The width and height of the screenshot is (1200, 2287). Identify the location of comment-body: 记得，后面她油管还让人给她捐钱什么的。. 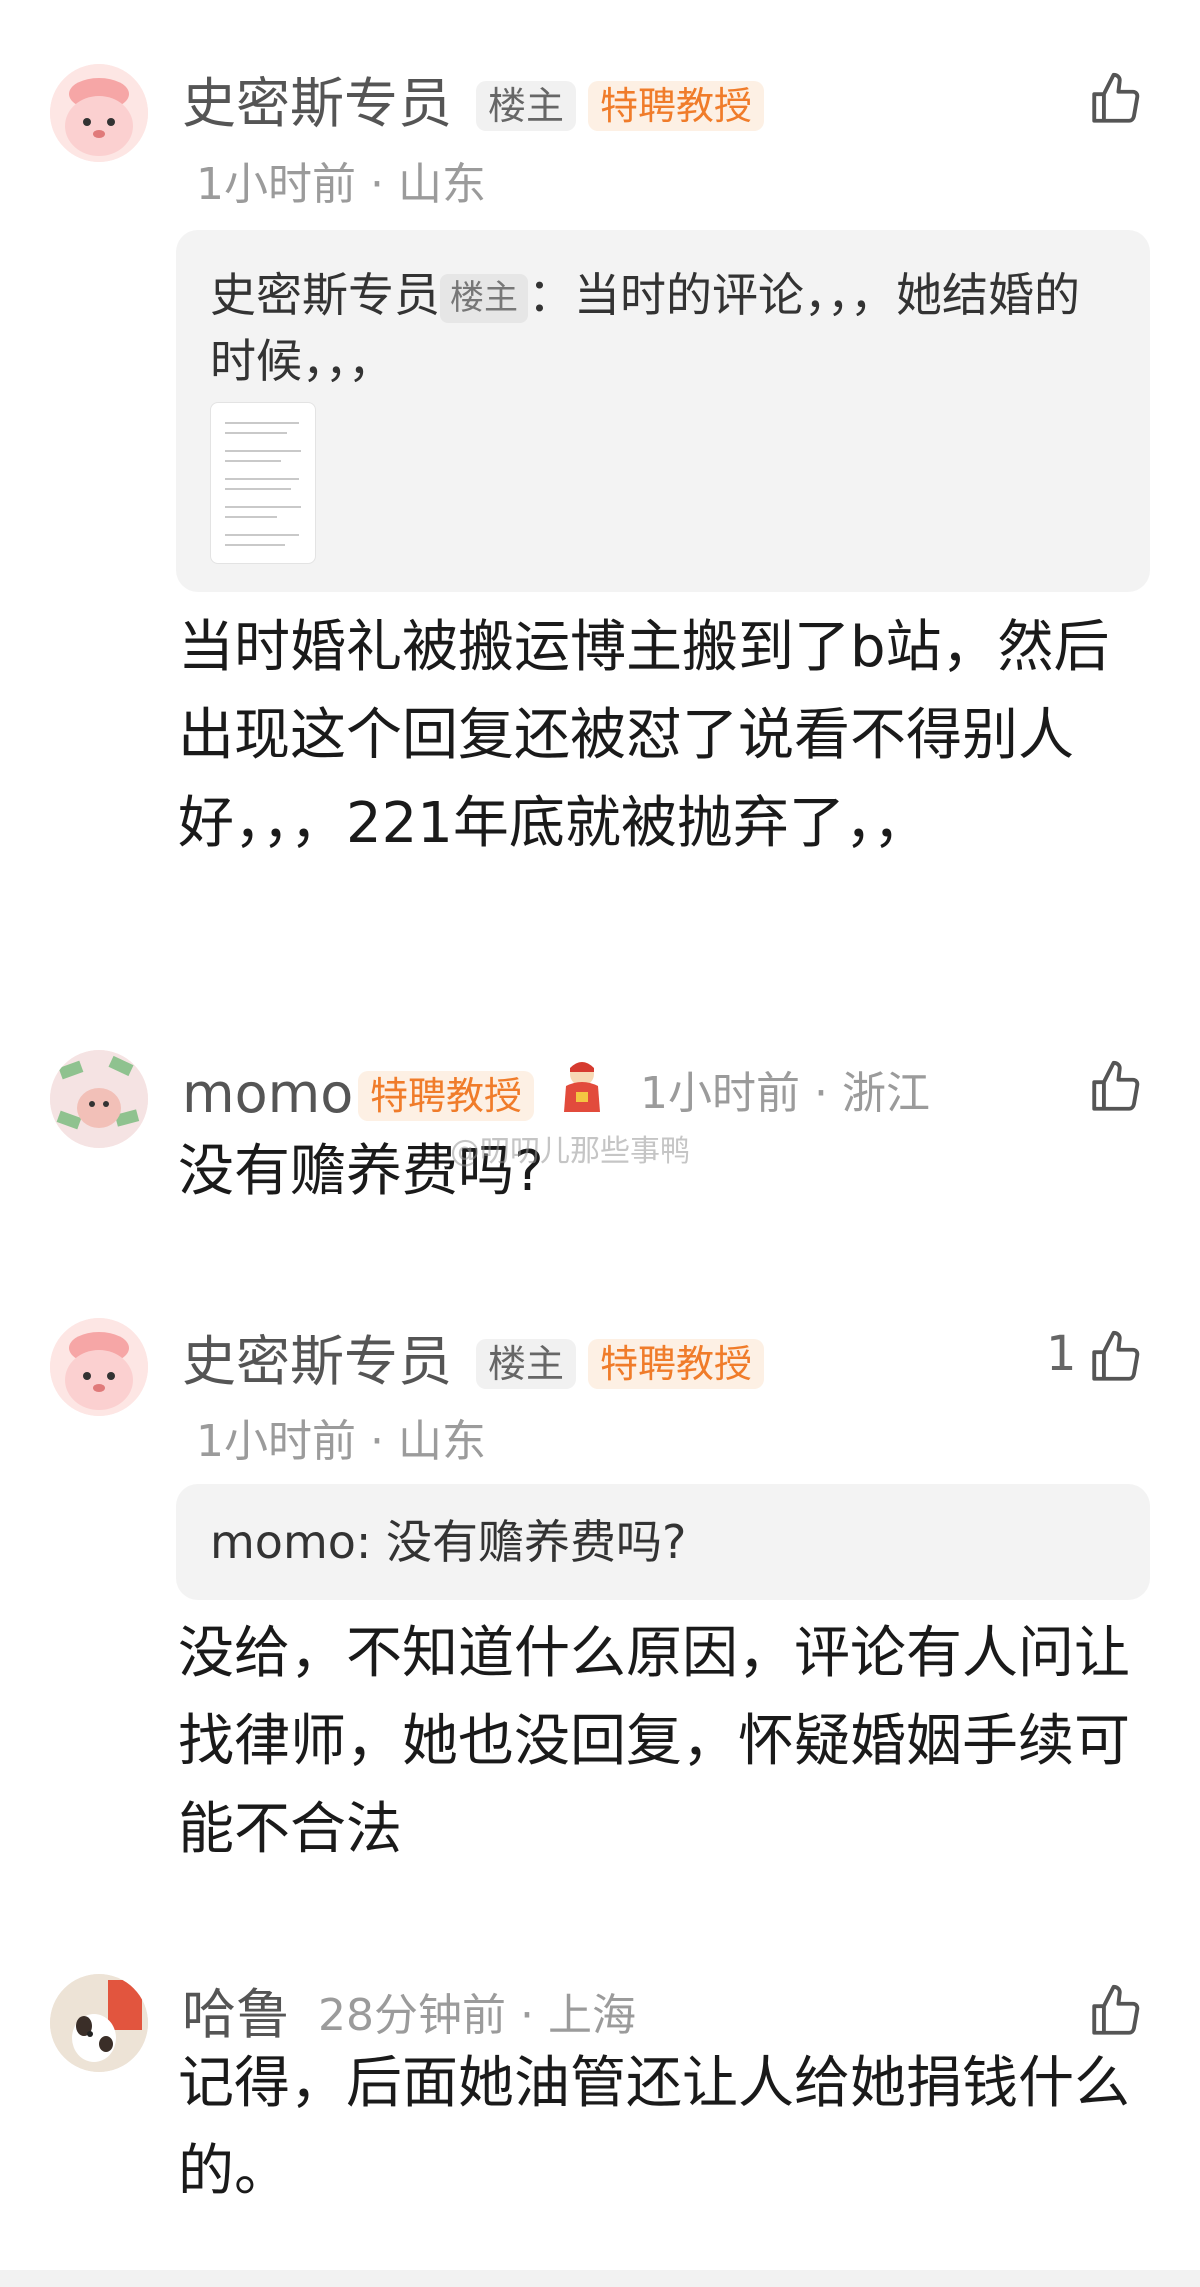
(654, 2127).